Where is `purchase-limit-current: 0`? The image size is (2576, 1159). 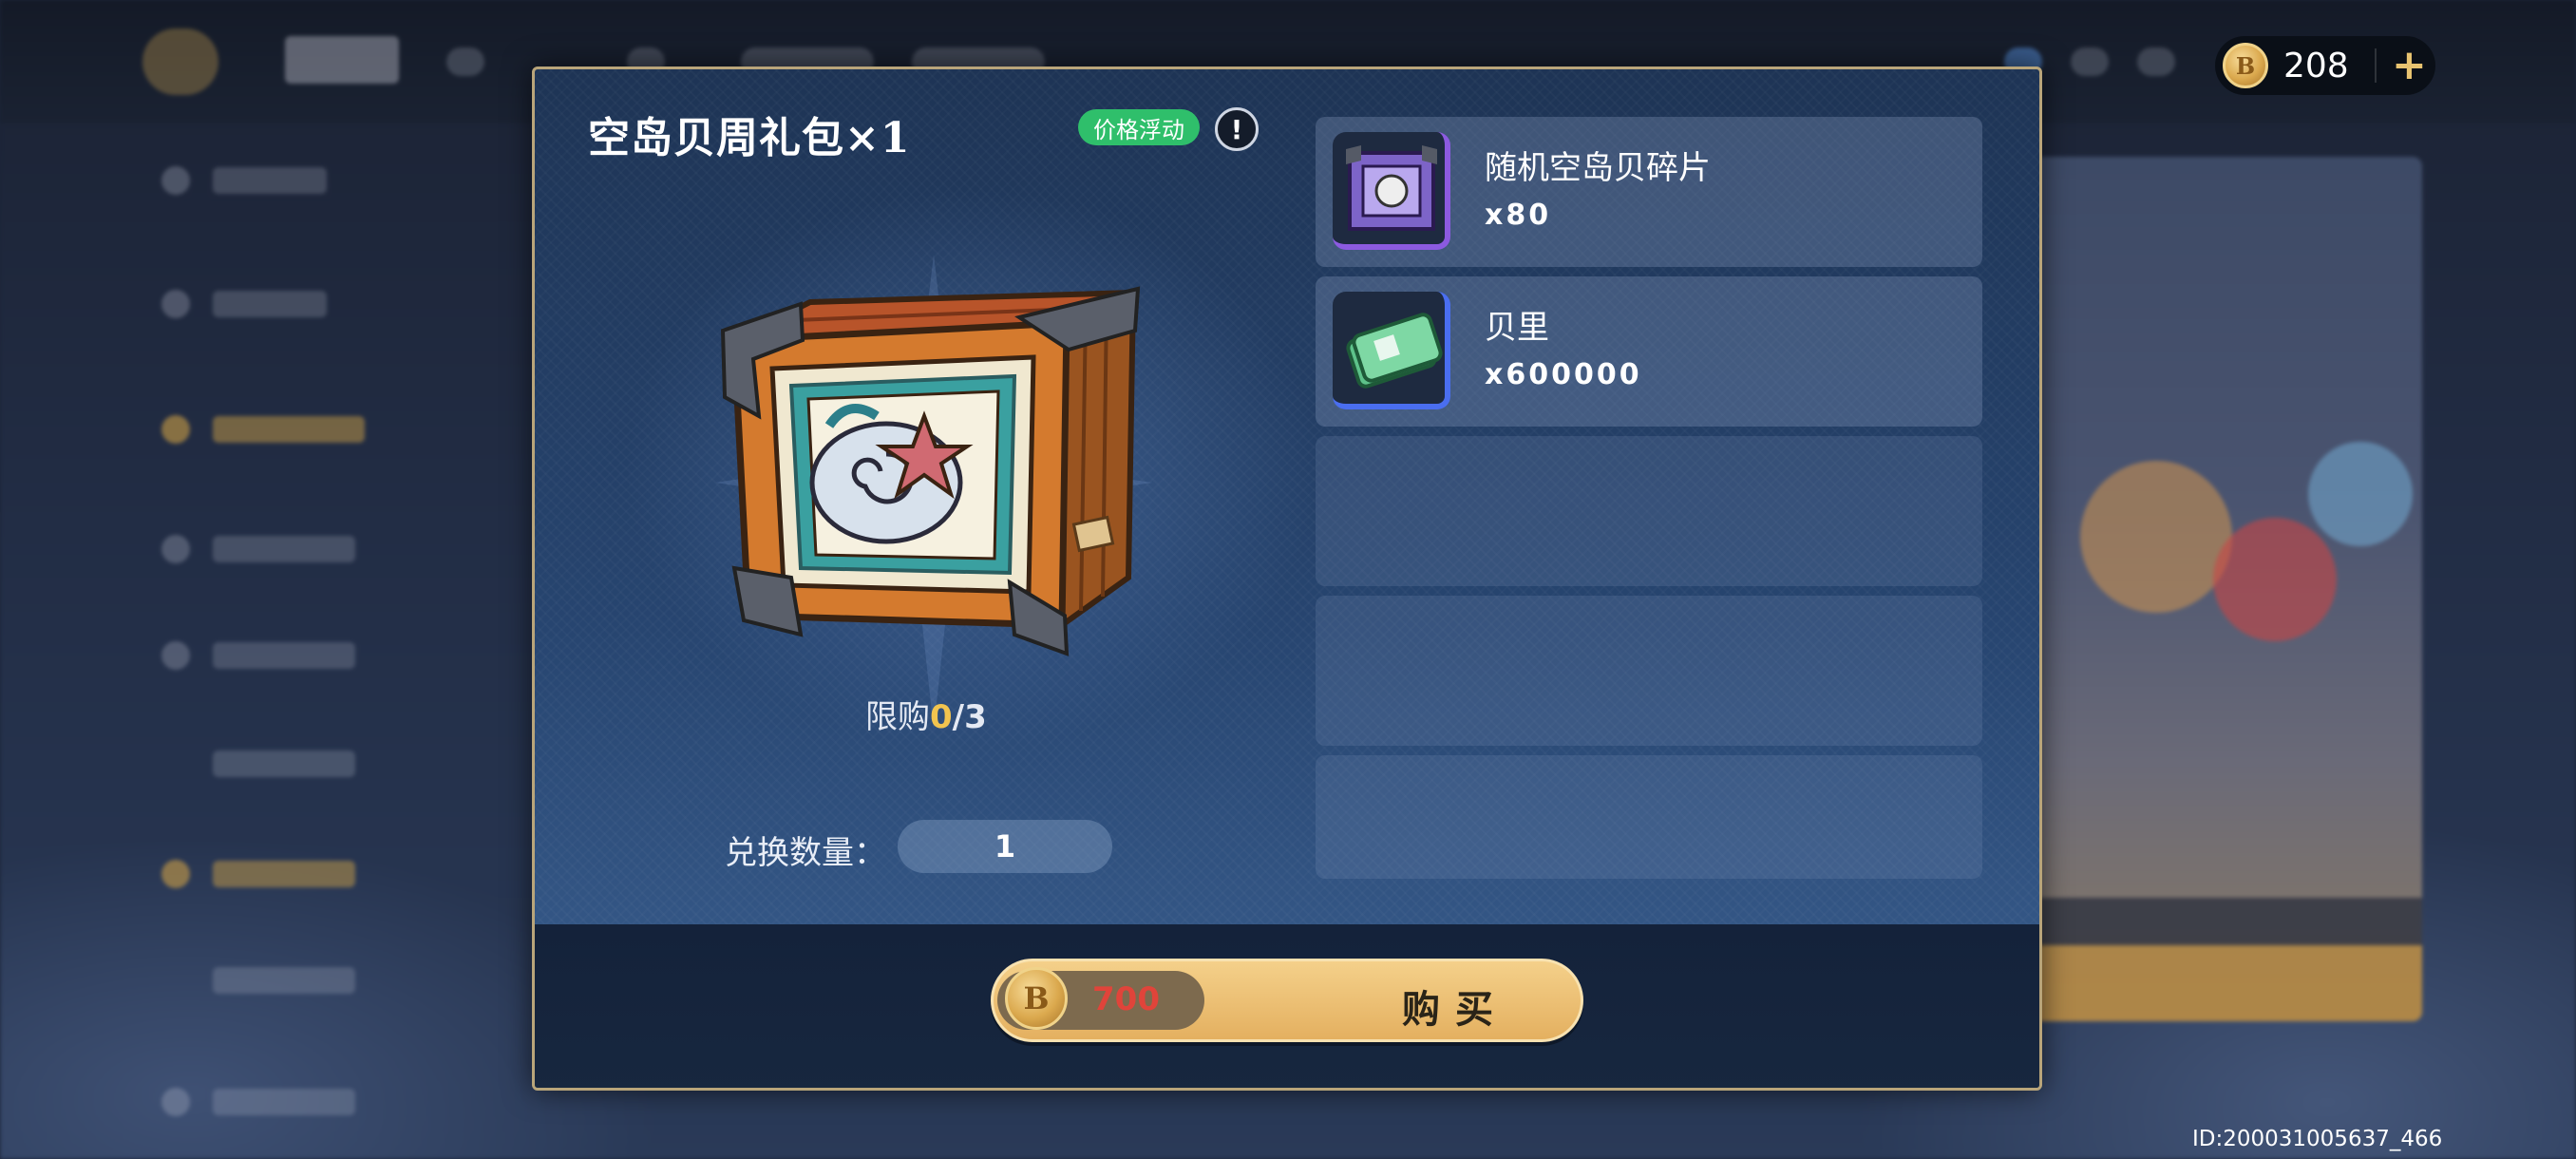
purchase-limit-current: 0 is located at coordinates (941, 717).